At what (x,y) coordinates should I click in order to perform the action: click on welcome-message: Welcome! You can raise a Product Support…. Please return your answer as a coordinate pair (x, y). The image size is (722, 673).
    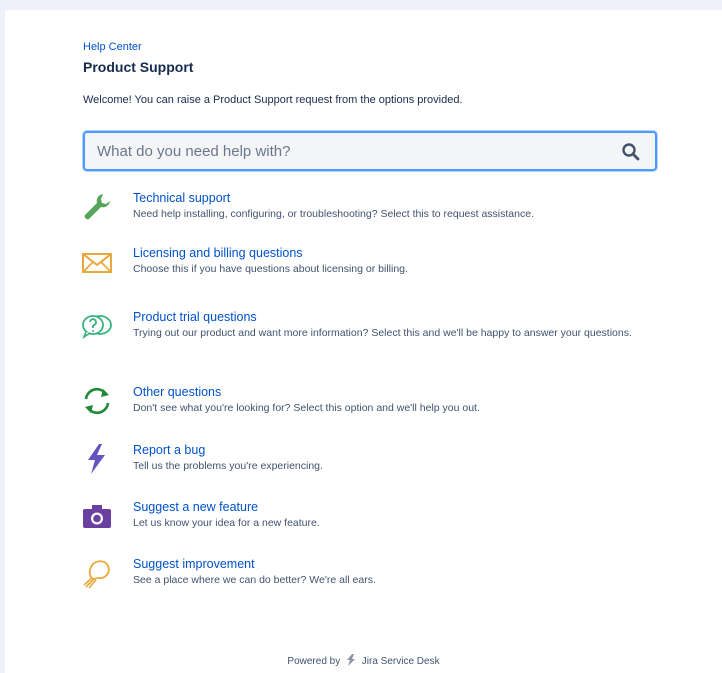
    Looking at the image, I should click on (273, 100).